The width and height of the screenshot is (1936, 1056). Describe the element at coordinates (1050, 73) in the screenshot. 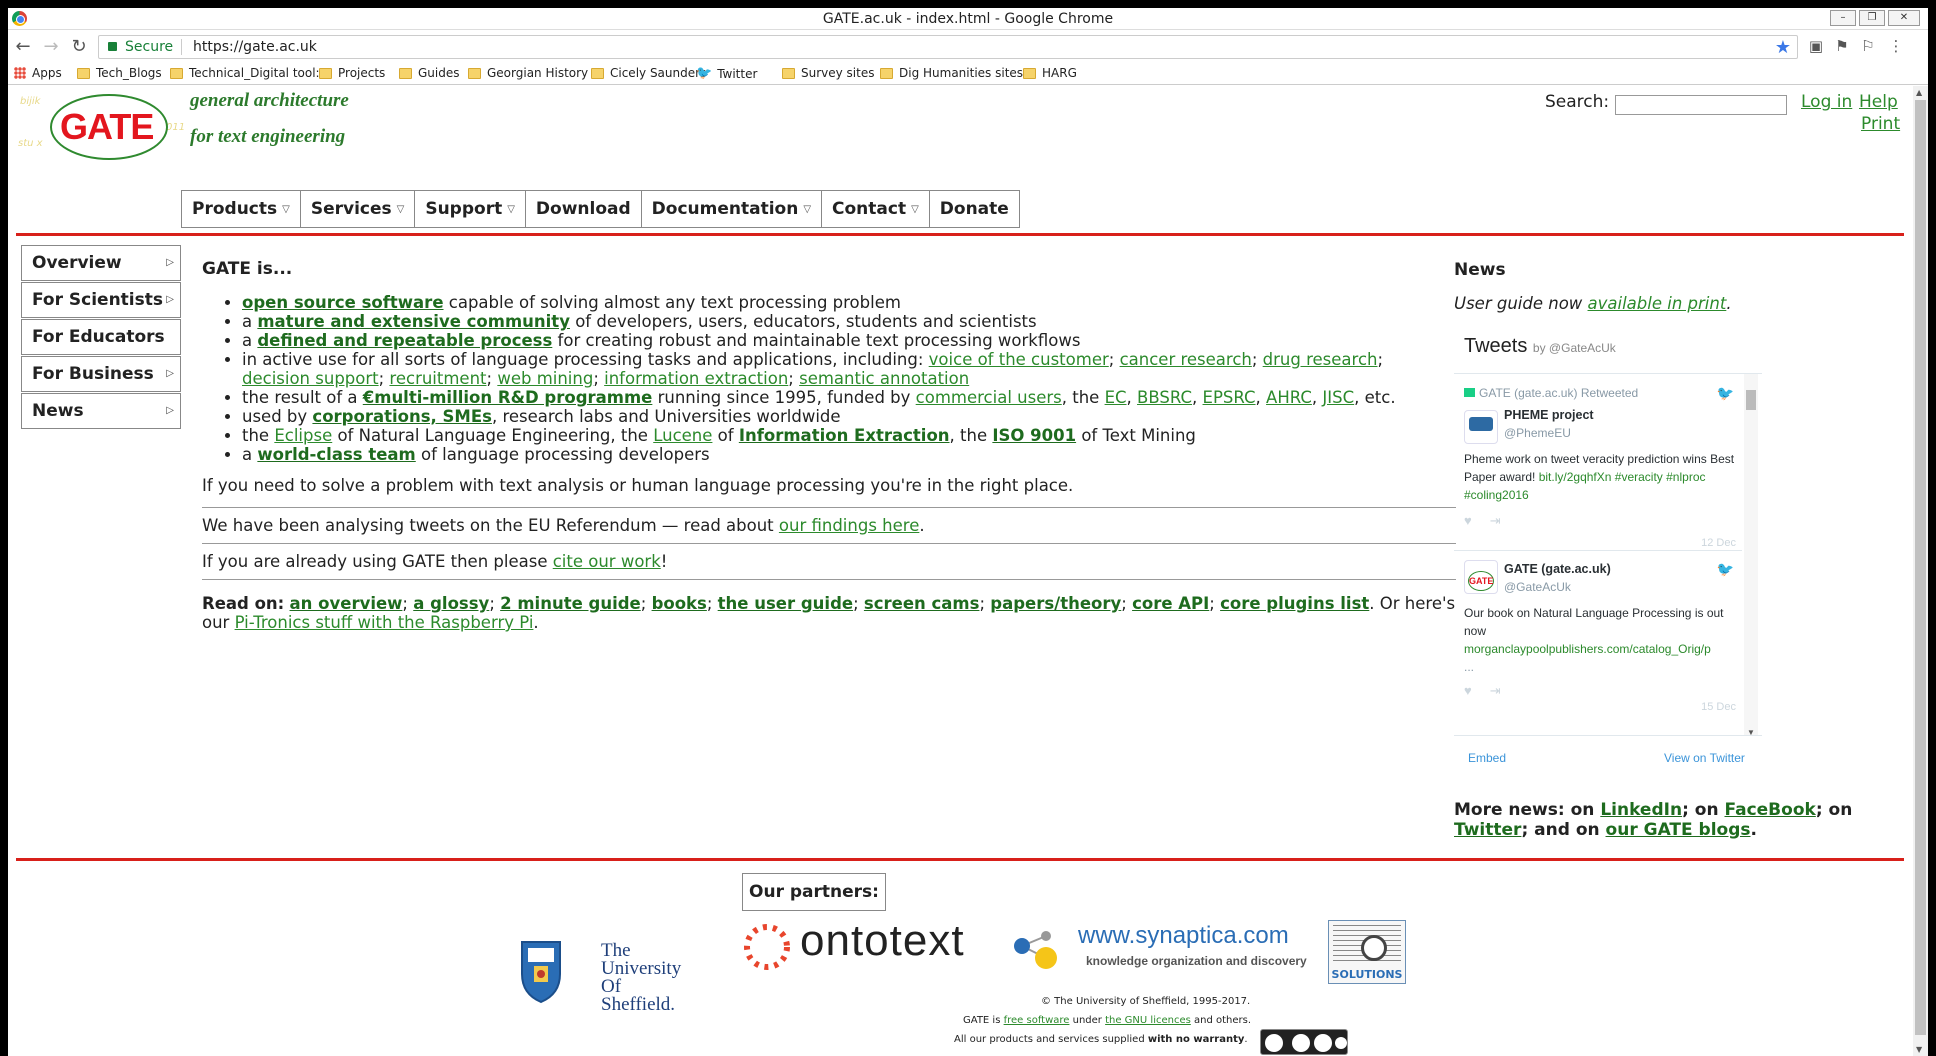

I see `bookmark-harg: HARG` at that location.